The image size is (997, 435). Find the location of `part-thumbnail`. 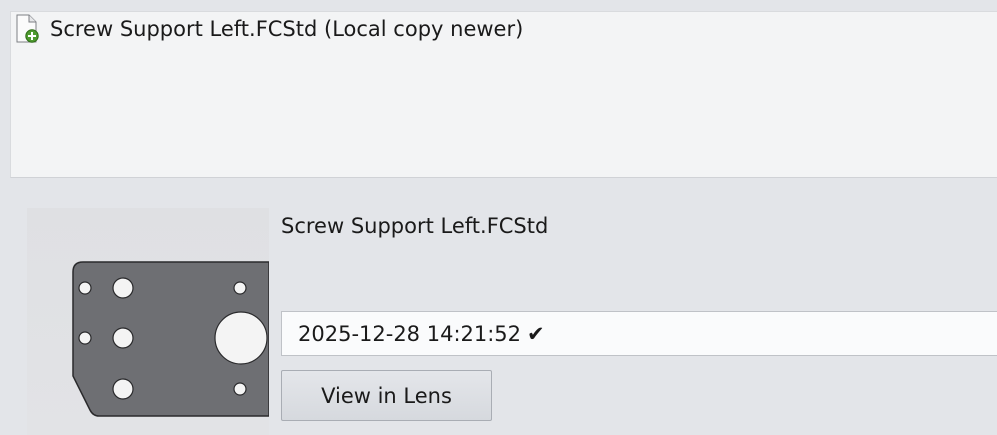

part-thumbnail is located at coordinates (148, 321).